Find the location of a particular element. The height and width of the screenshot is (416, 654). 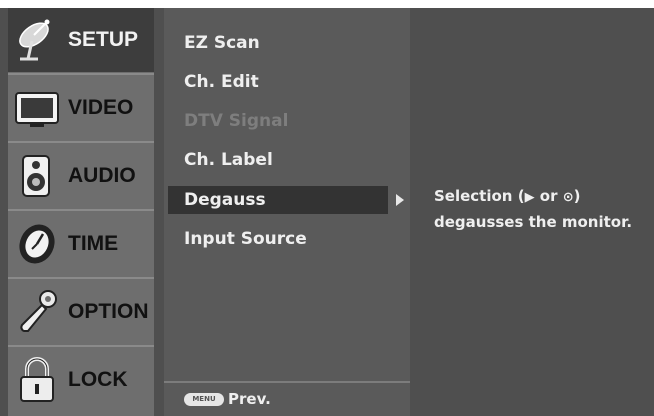

category-label: TIME is located at coordinates (93, 243).